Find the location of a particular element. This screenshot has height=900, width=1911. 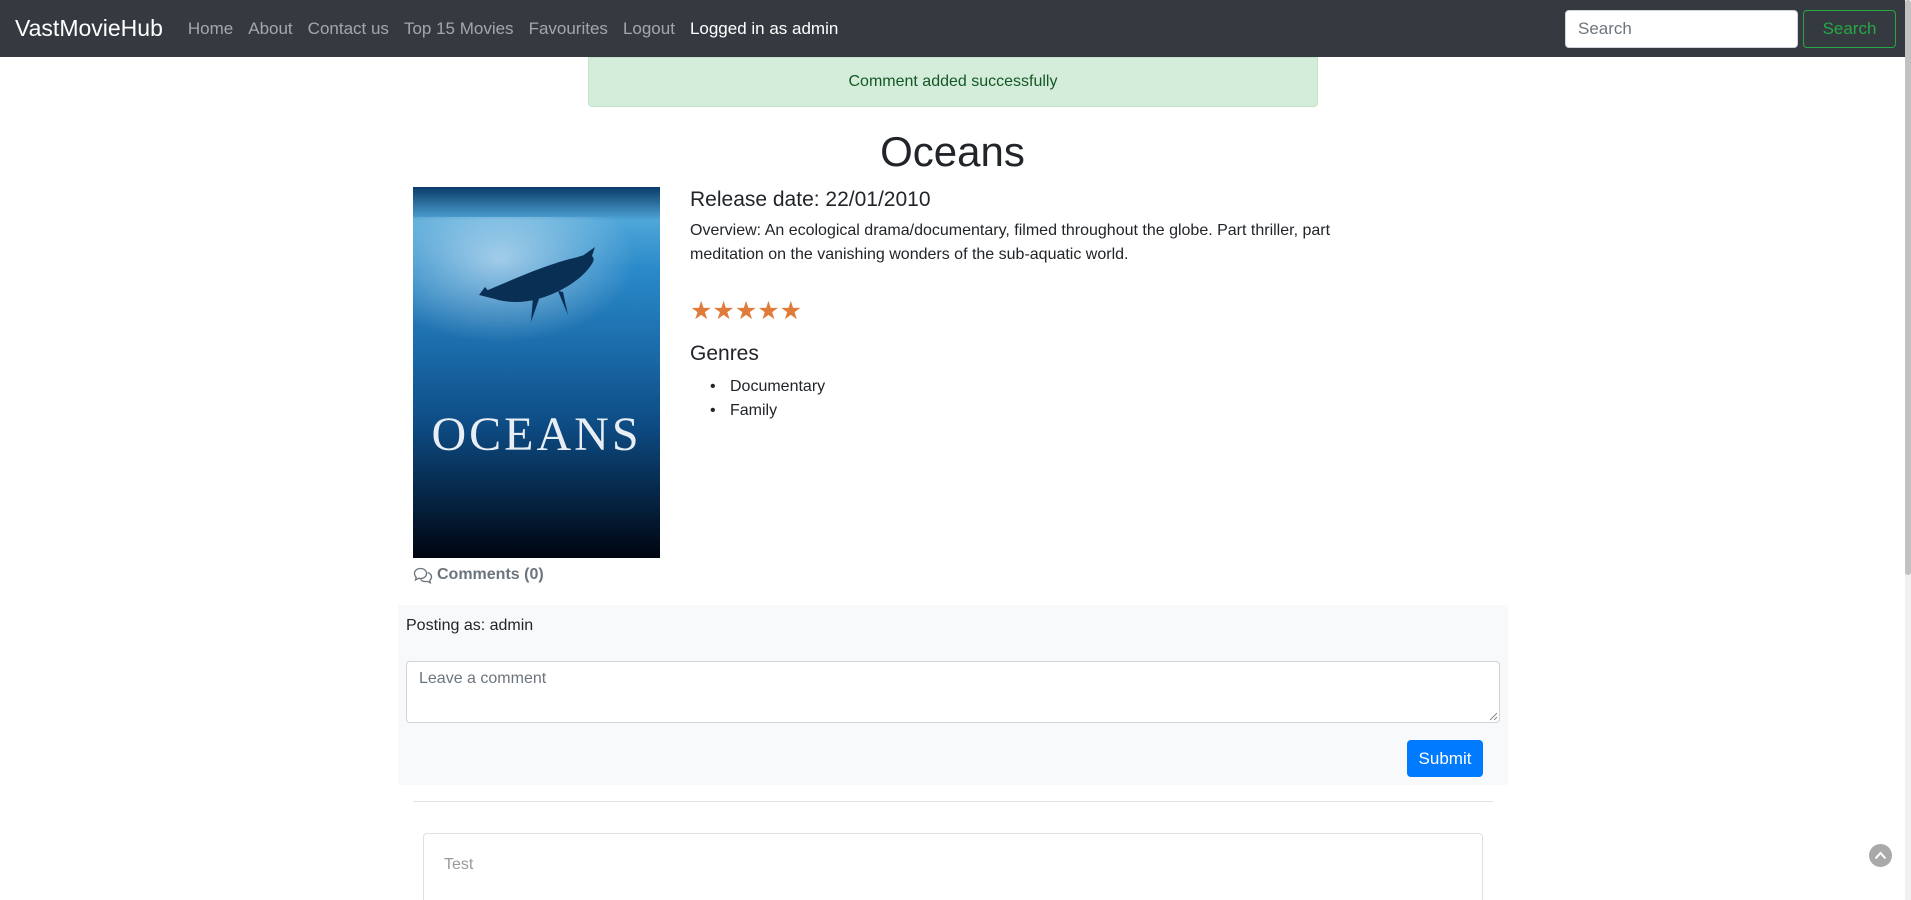

scroll-to-top-button is located at coordinates (1880, 855).